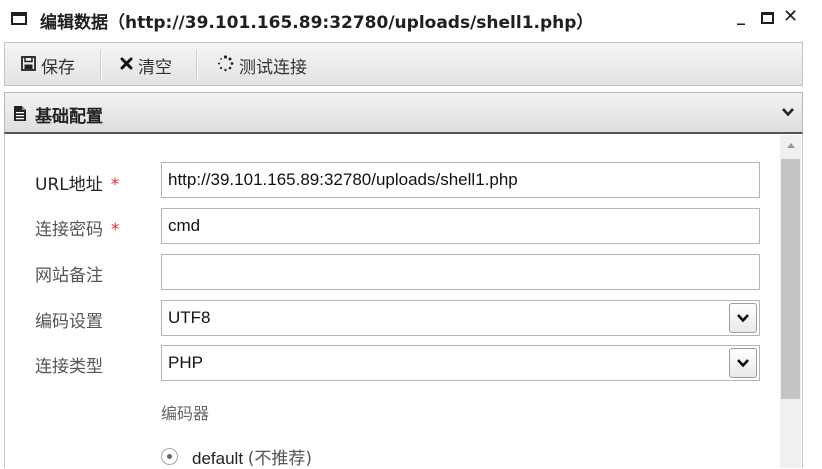 The height and width of the screenshot is (469, 822). What do you see at coordinates (767, 18) in the screenshot?
I see `maximize-button` at bounding box center [767, 18].